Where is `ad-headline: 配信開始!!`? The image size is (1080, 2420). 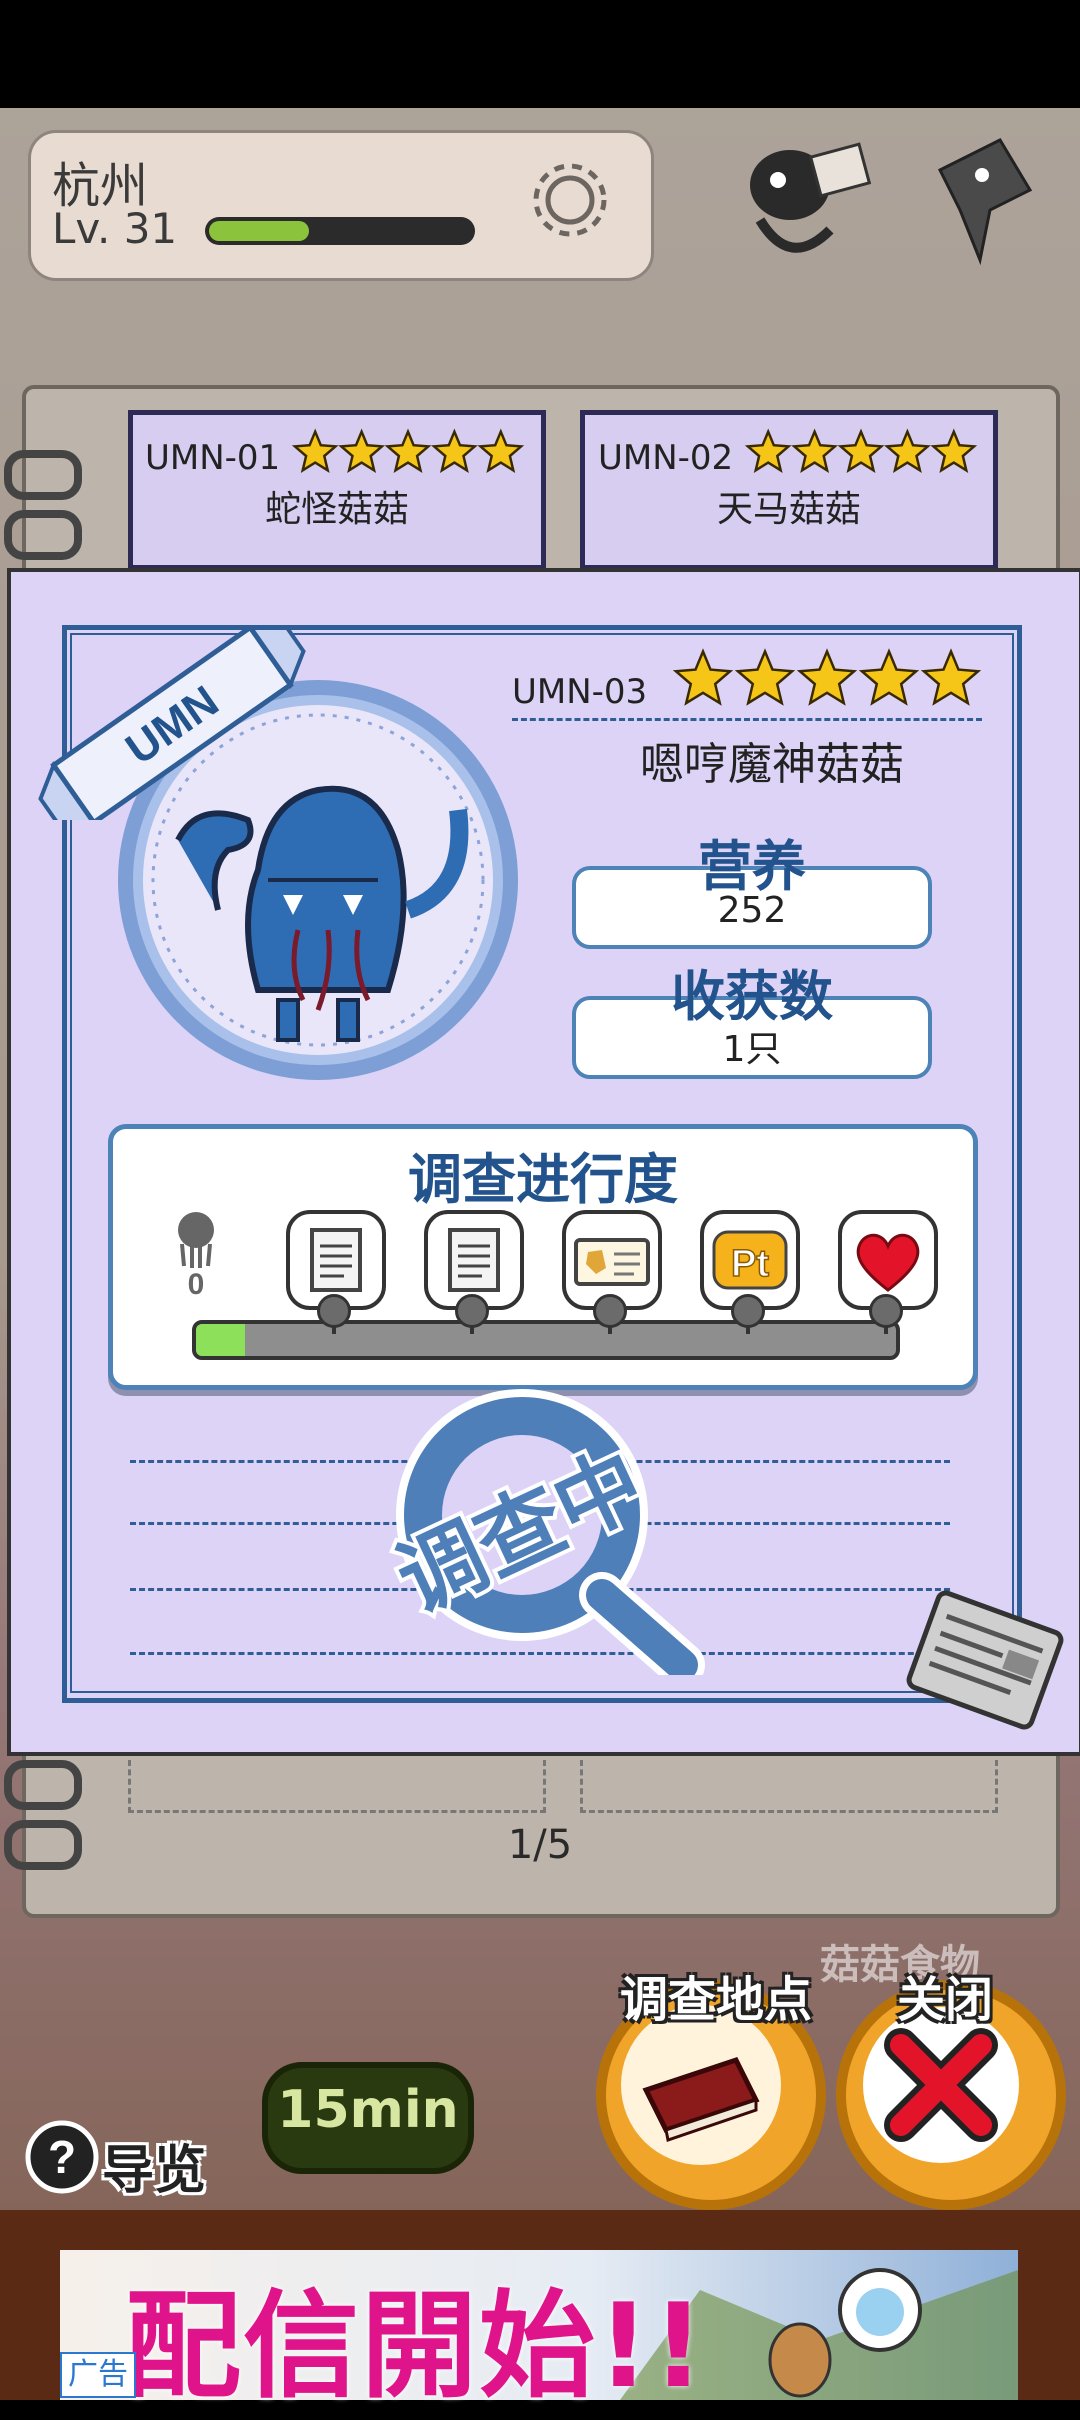 ad-headline: 配信開始!! is located at coordinates (416, 2346).